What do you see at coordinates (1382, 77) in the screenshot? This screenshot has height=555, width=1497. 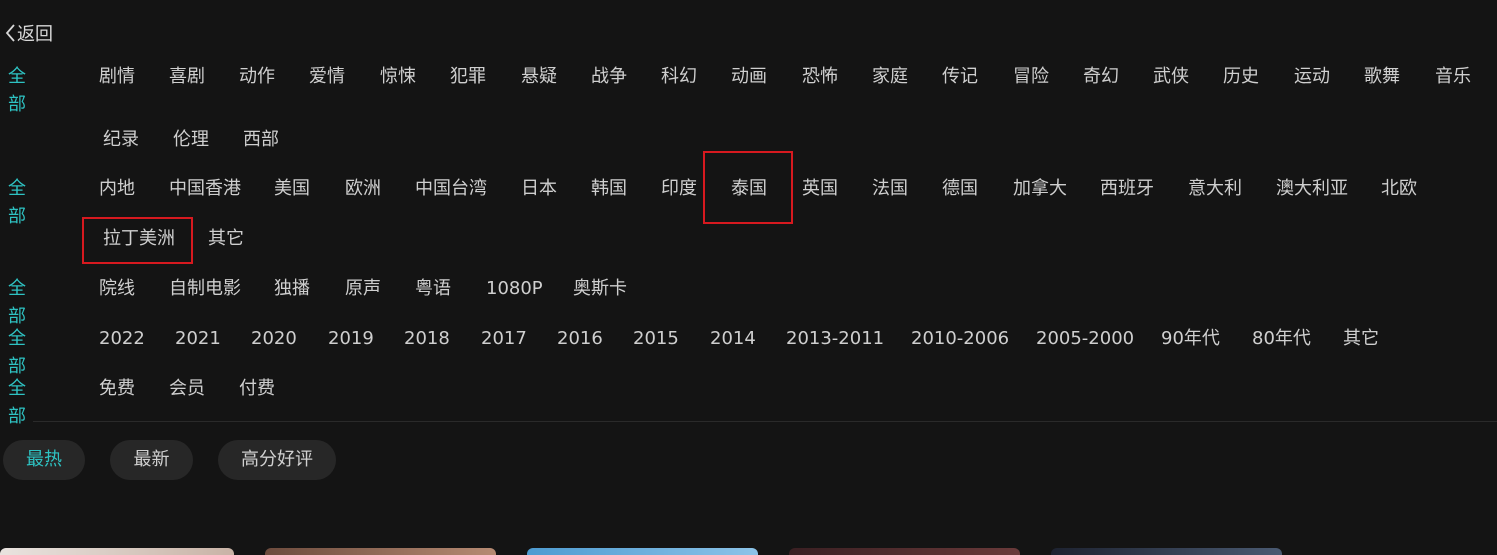 I see `filter-option: 歌舞` at bounding box center [1382, 77].